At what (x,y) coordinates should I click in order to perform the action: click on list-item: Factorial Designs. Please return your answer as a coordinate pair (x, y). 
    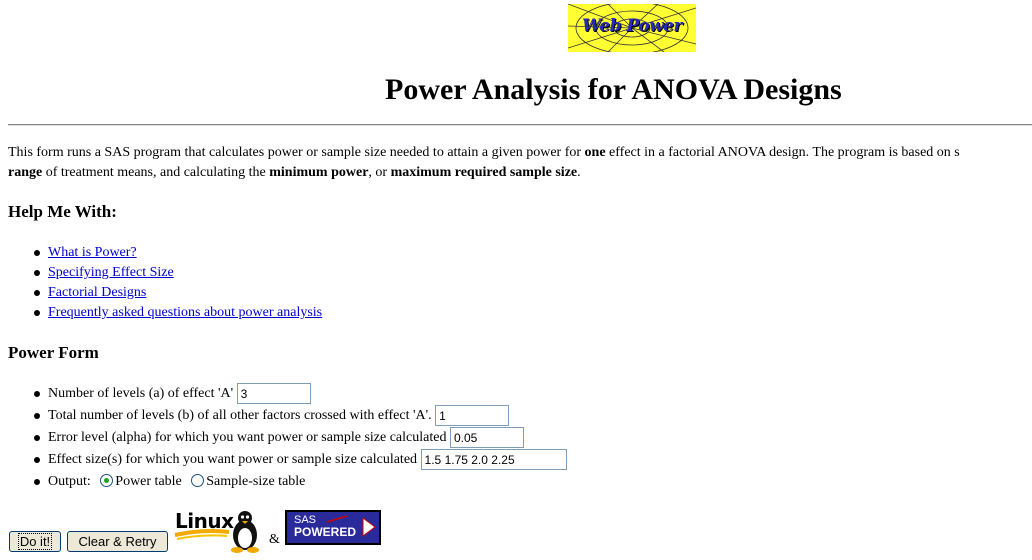
    Looking at the image, I should click on (161, 293).